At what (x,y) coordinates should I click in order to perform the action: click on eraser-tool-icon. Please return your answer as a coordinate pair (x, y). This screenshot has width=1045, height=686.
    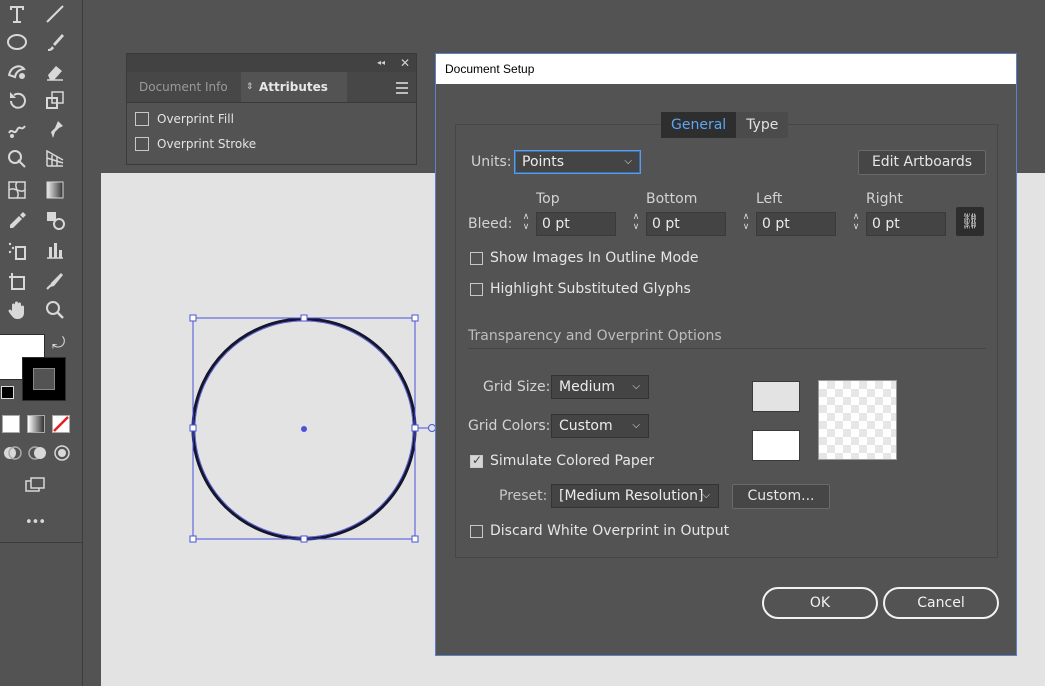
    Looking at the image, I should click on (55, 71).